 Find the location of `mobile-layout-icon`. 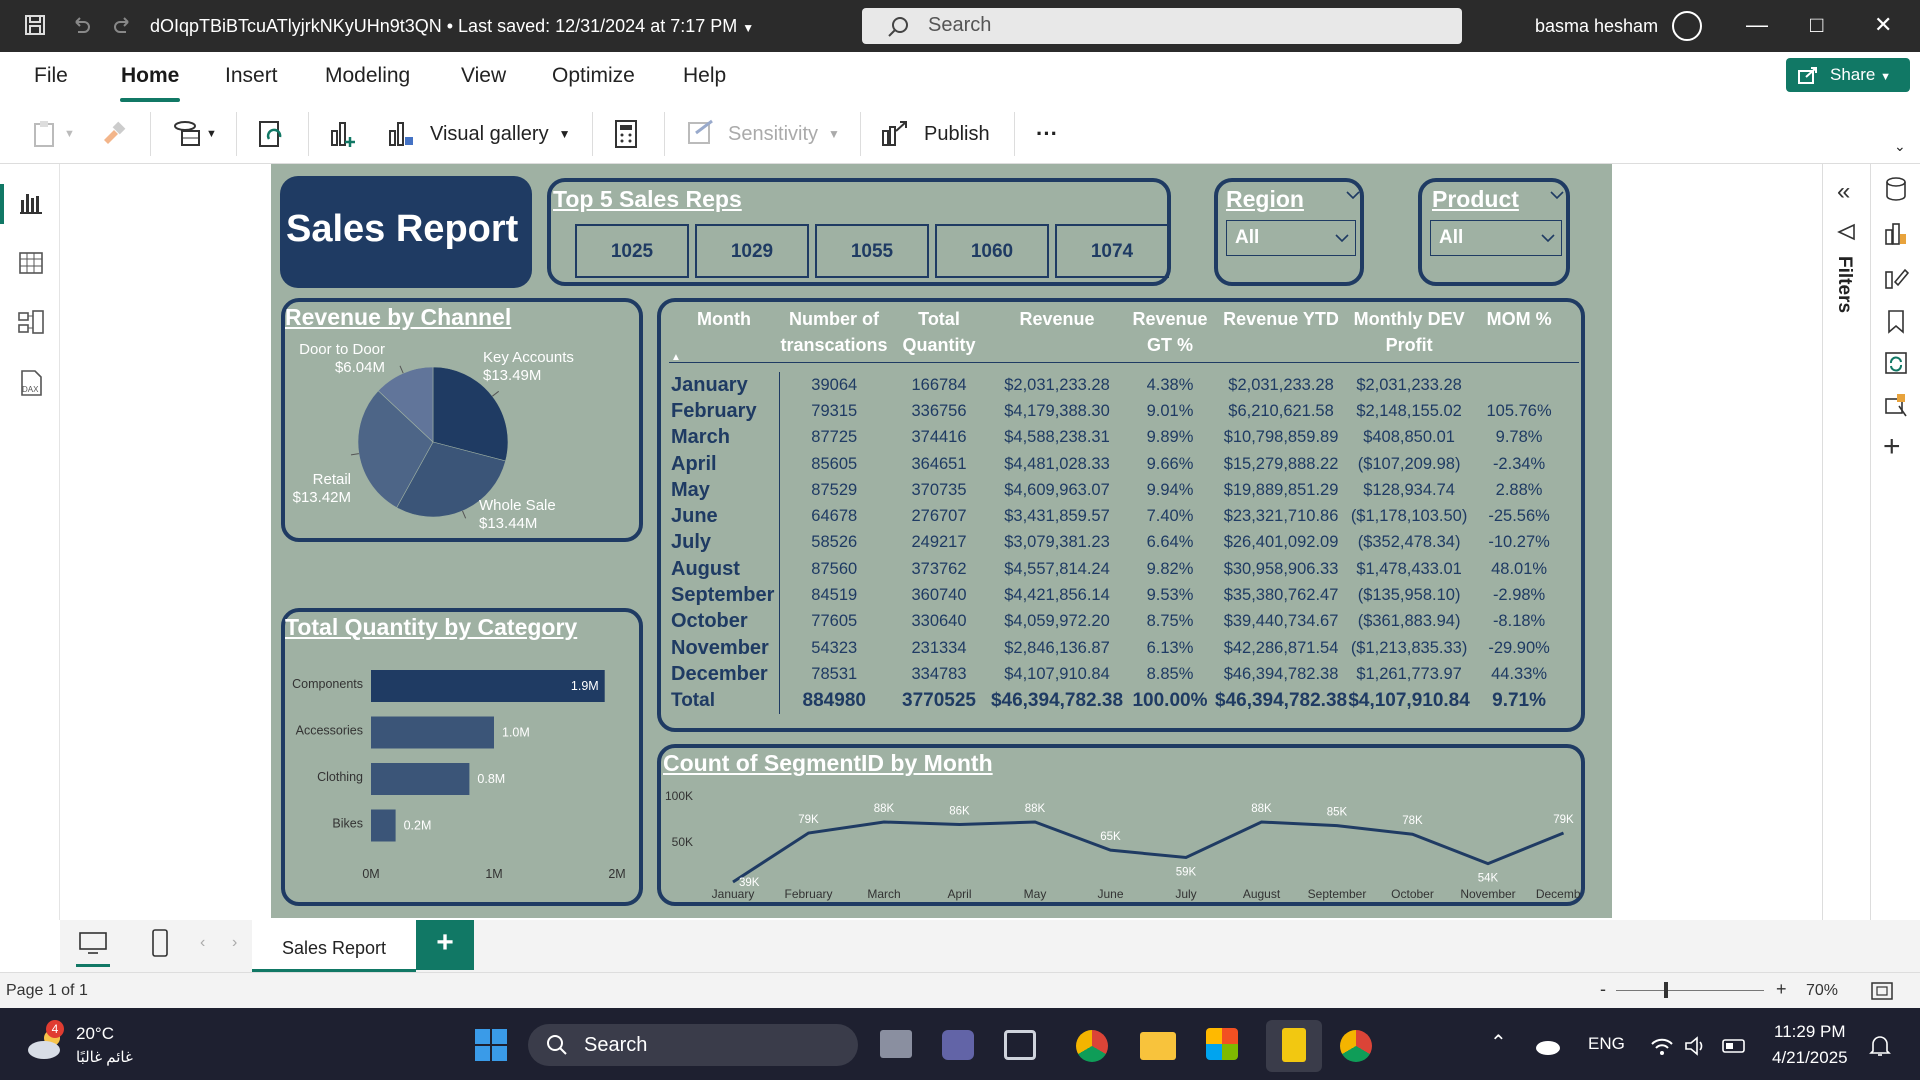

mobile-layout-icon is located at coordinates (160, 943).